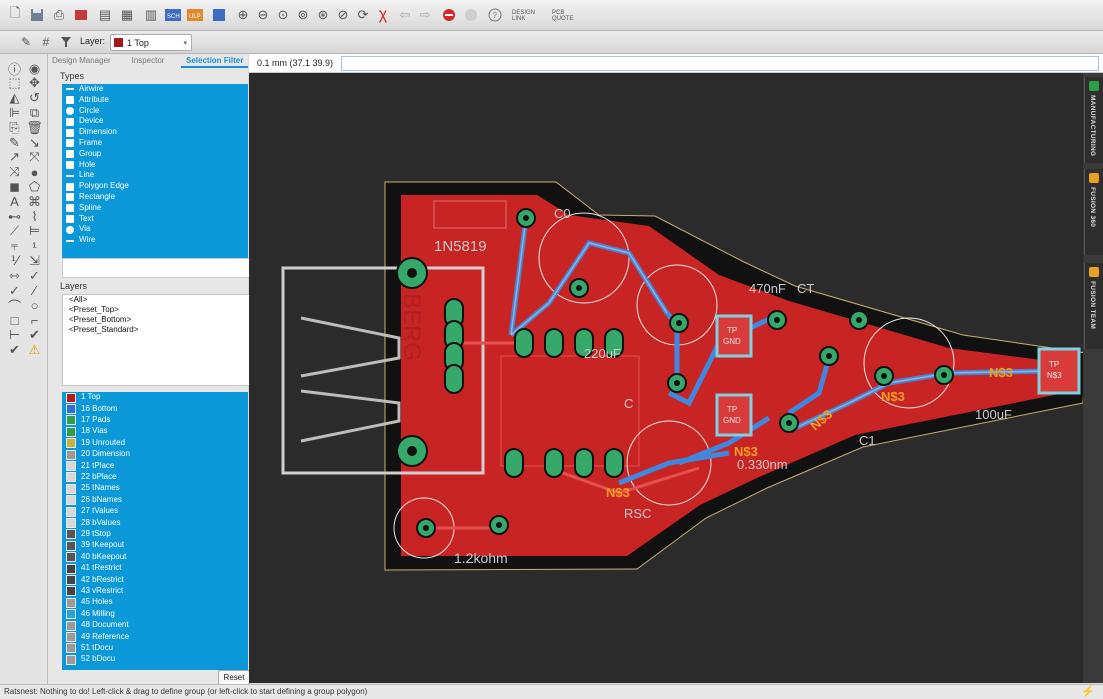 This screenshot has width=1103, height=699. Describe the element at coordinates (118, 42) in the screenshot. I see `layer-color-swatch` at that location.